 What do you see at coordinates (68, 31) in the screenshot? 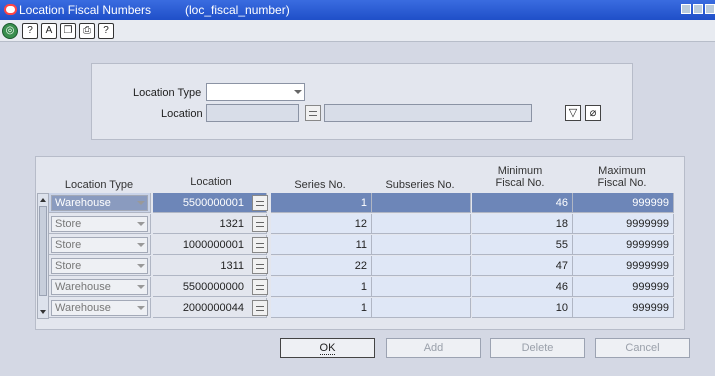
I see `copy-icon: ❐` at bounding box center [68, 31].